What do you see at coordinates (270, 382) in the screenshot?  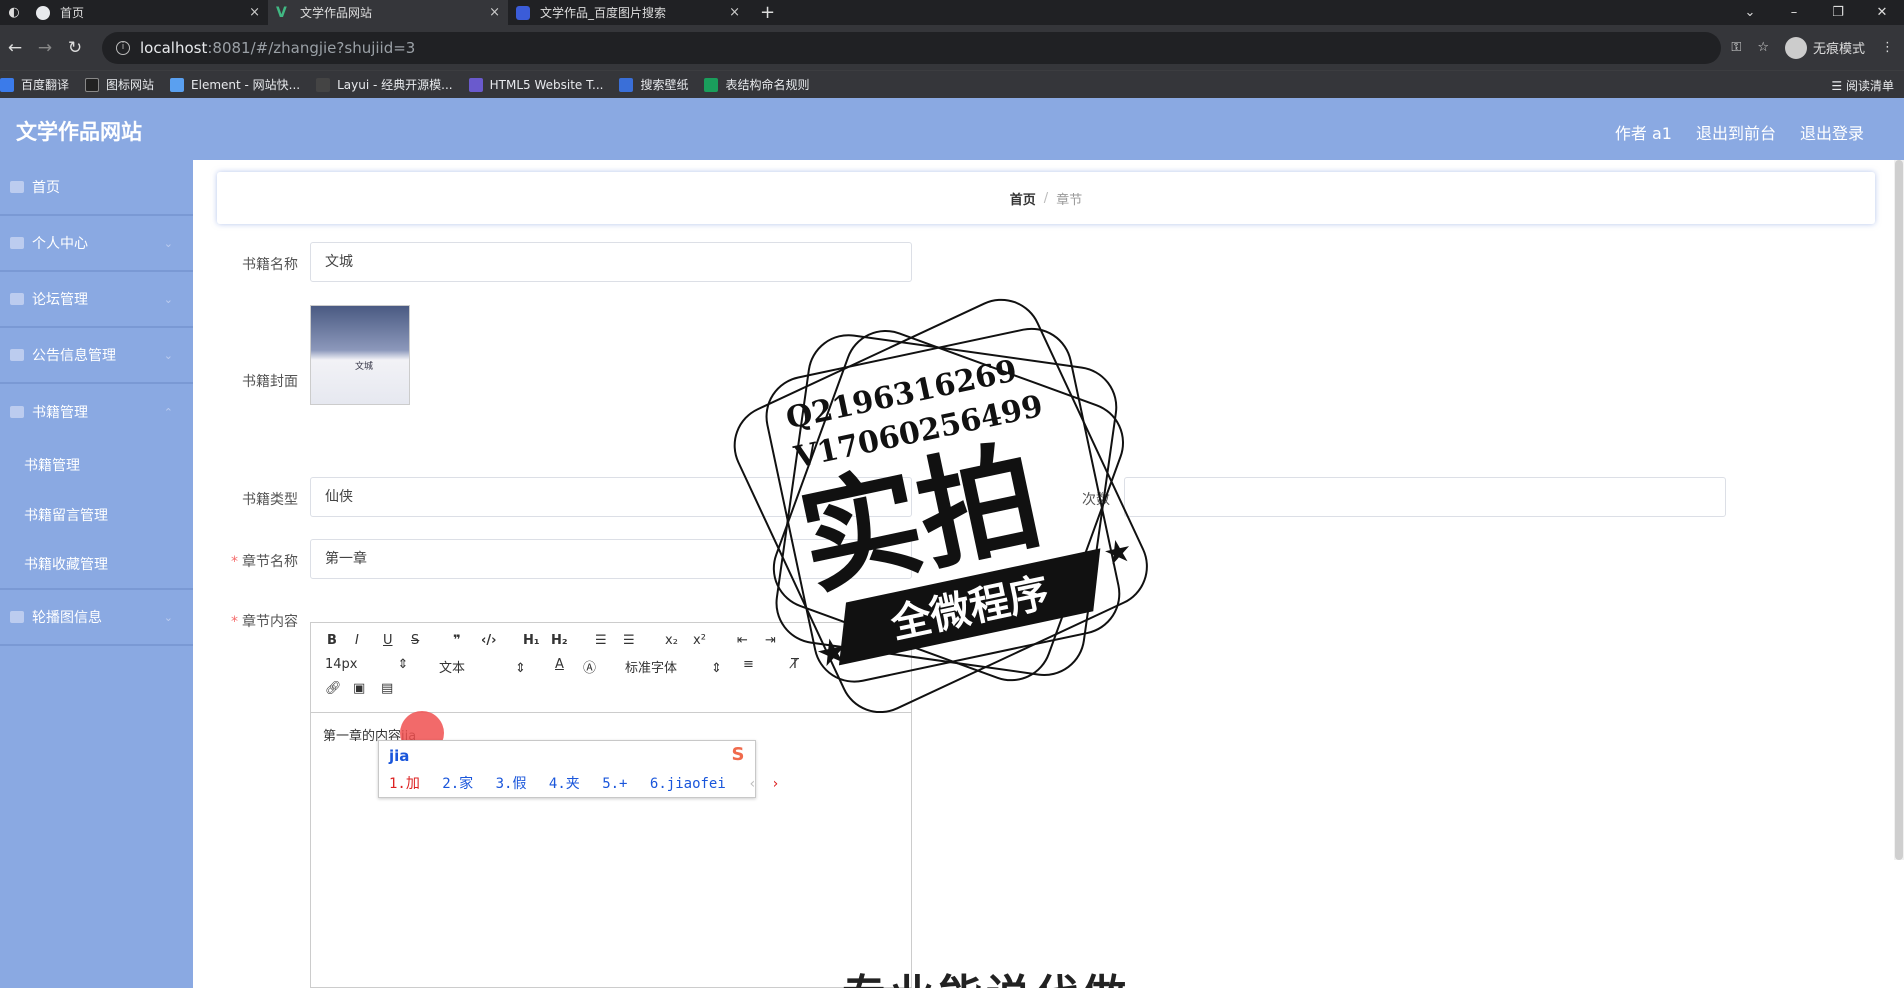 I see `cover-label: 书籍封面` at bounding box center [270, 382].